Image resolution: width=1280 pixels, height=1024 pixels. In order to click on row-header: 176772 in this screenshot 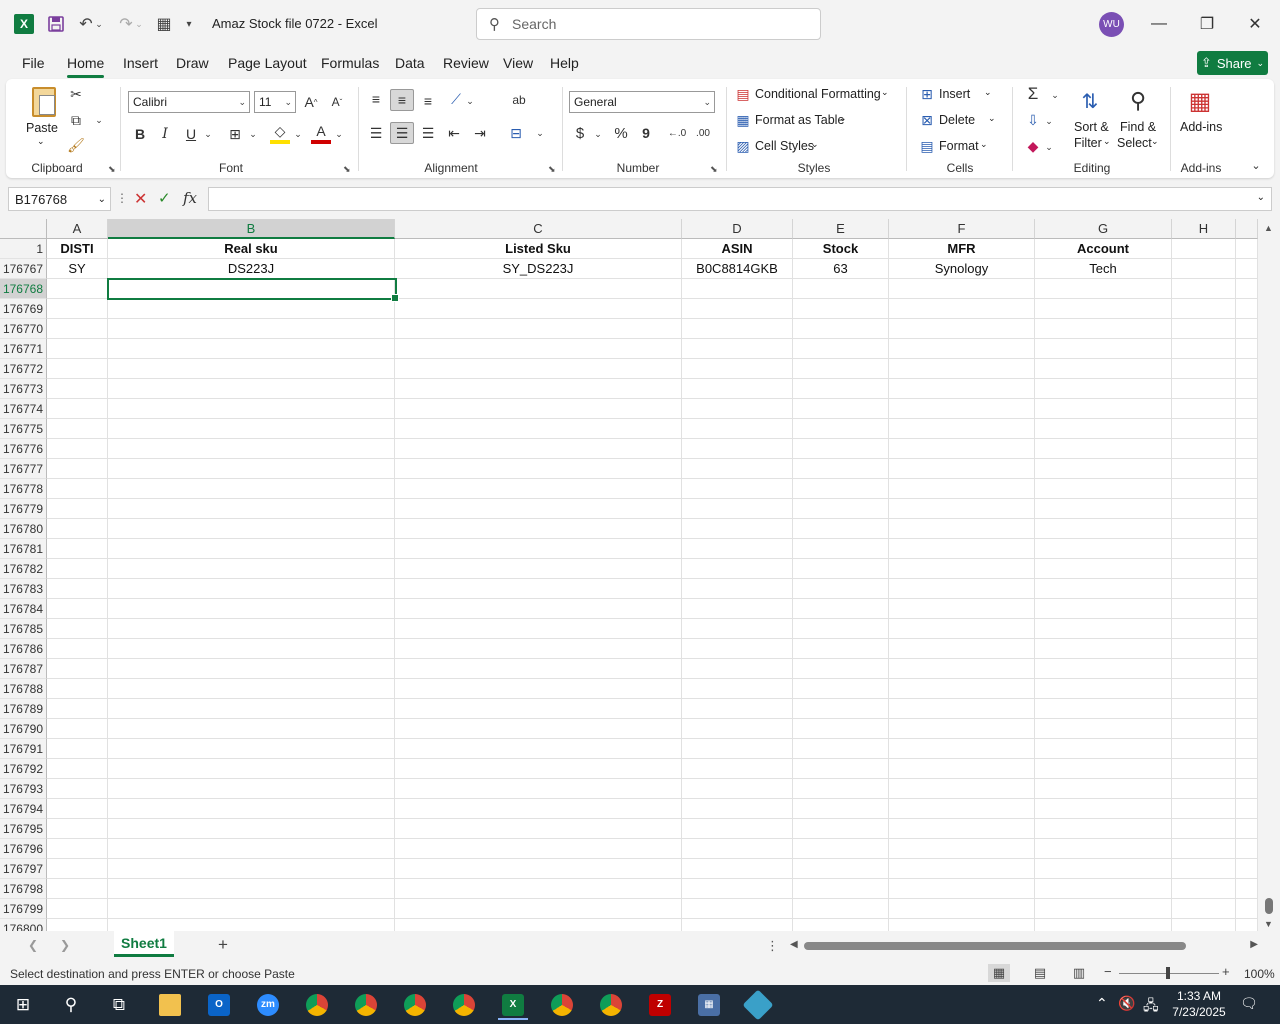, I will do `click(23, 369)`.